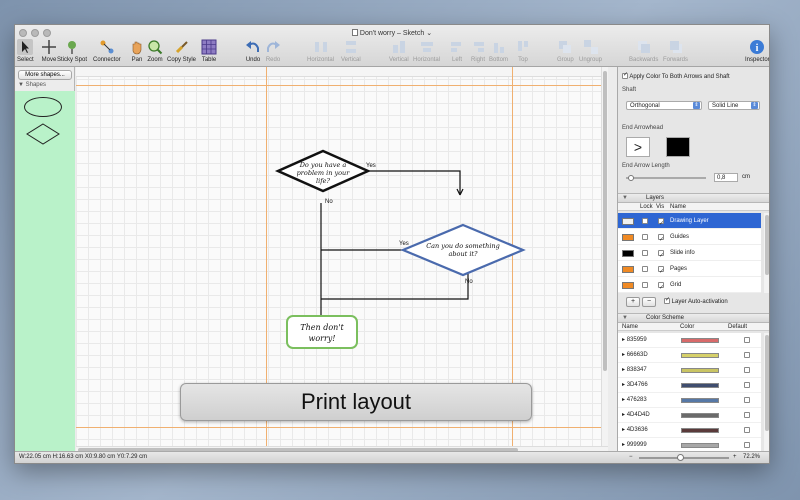 The height and width of the screenshot is (500, 800). Describe the element at coordinates (689, 238) in the screenshot. I see `layer-row: Guides` at that location.